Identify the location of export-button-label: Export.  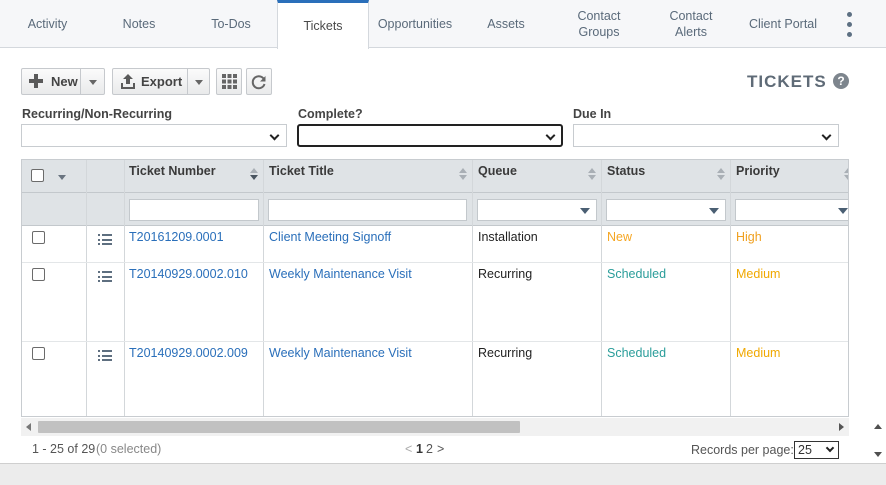
(162, 81).